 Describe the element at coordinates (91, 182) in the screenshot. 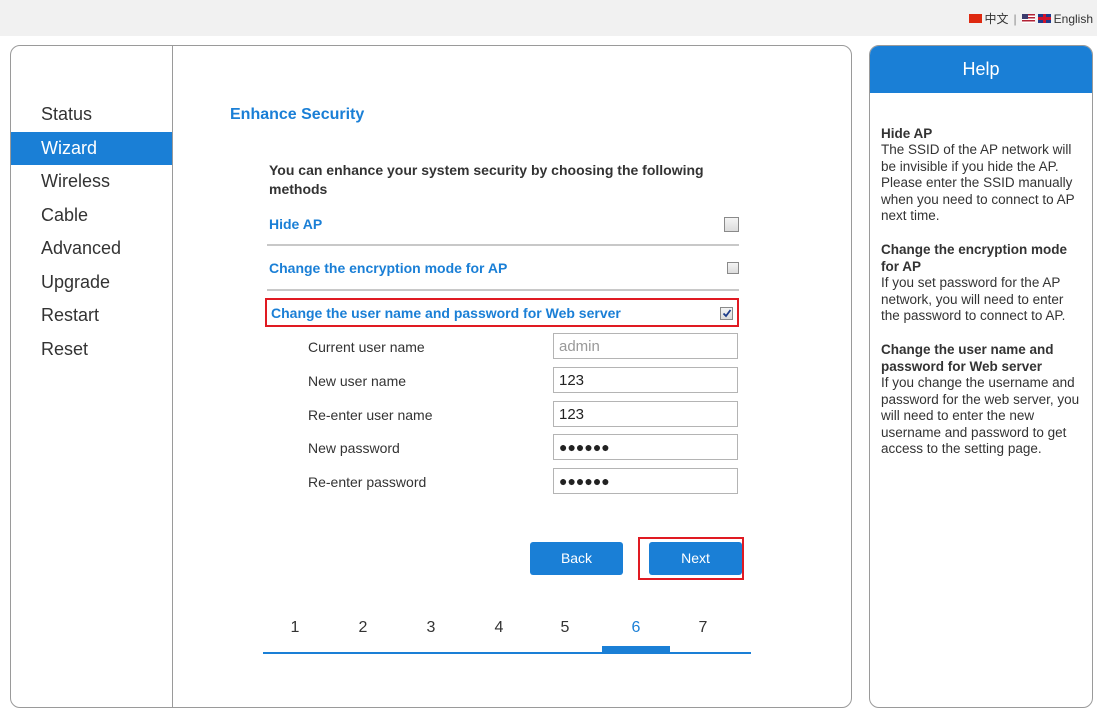

I see `sidebar-item-wireless: Wireless` at that location.